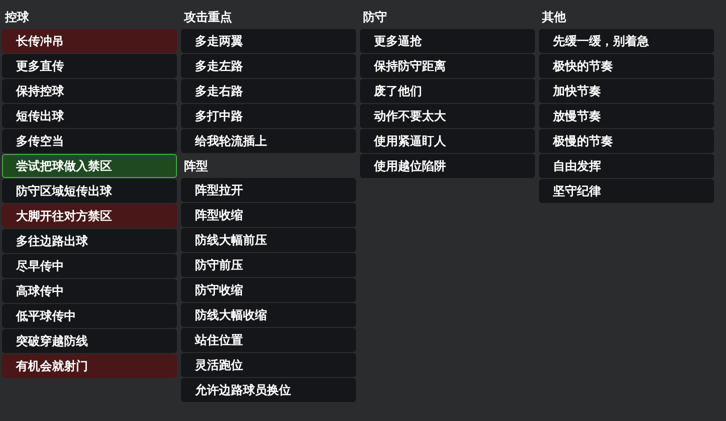  Describe the element at coordinates (89, 216) in the screenshot. I see `tactic-option: 大脚开往对方禁区` at that location.